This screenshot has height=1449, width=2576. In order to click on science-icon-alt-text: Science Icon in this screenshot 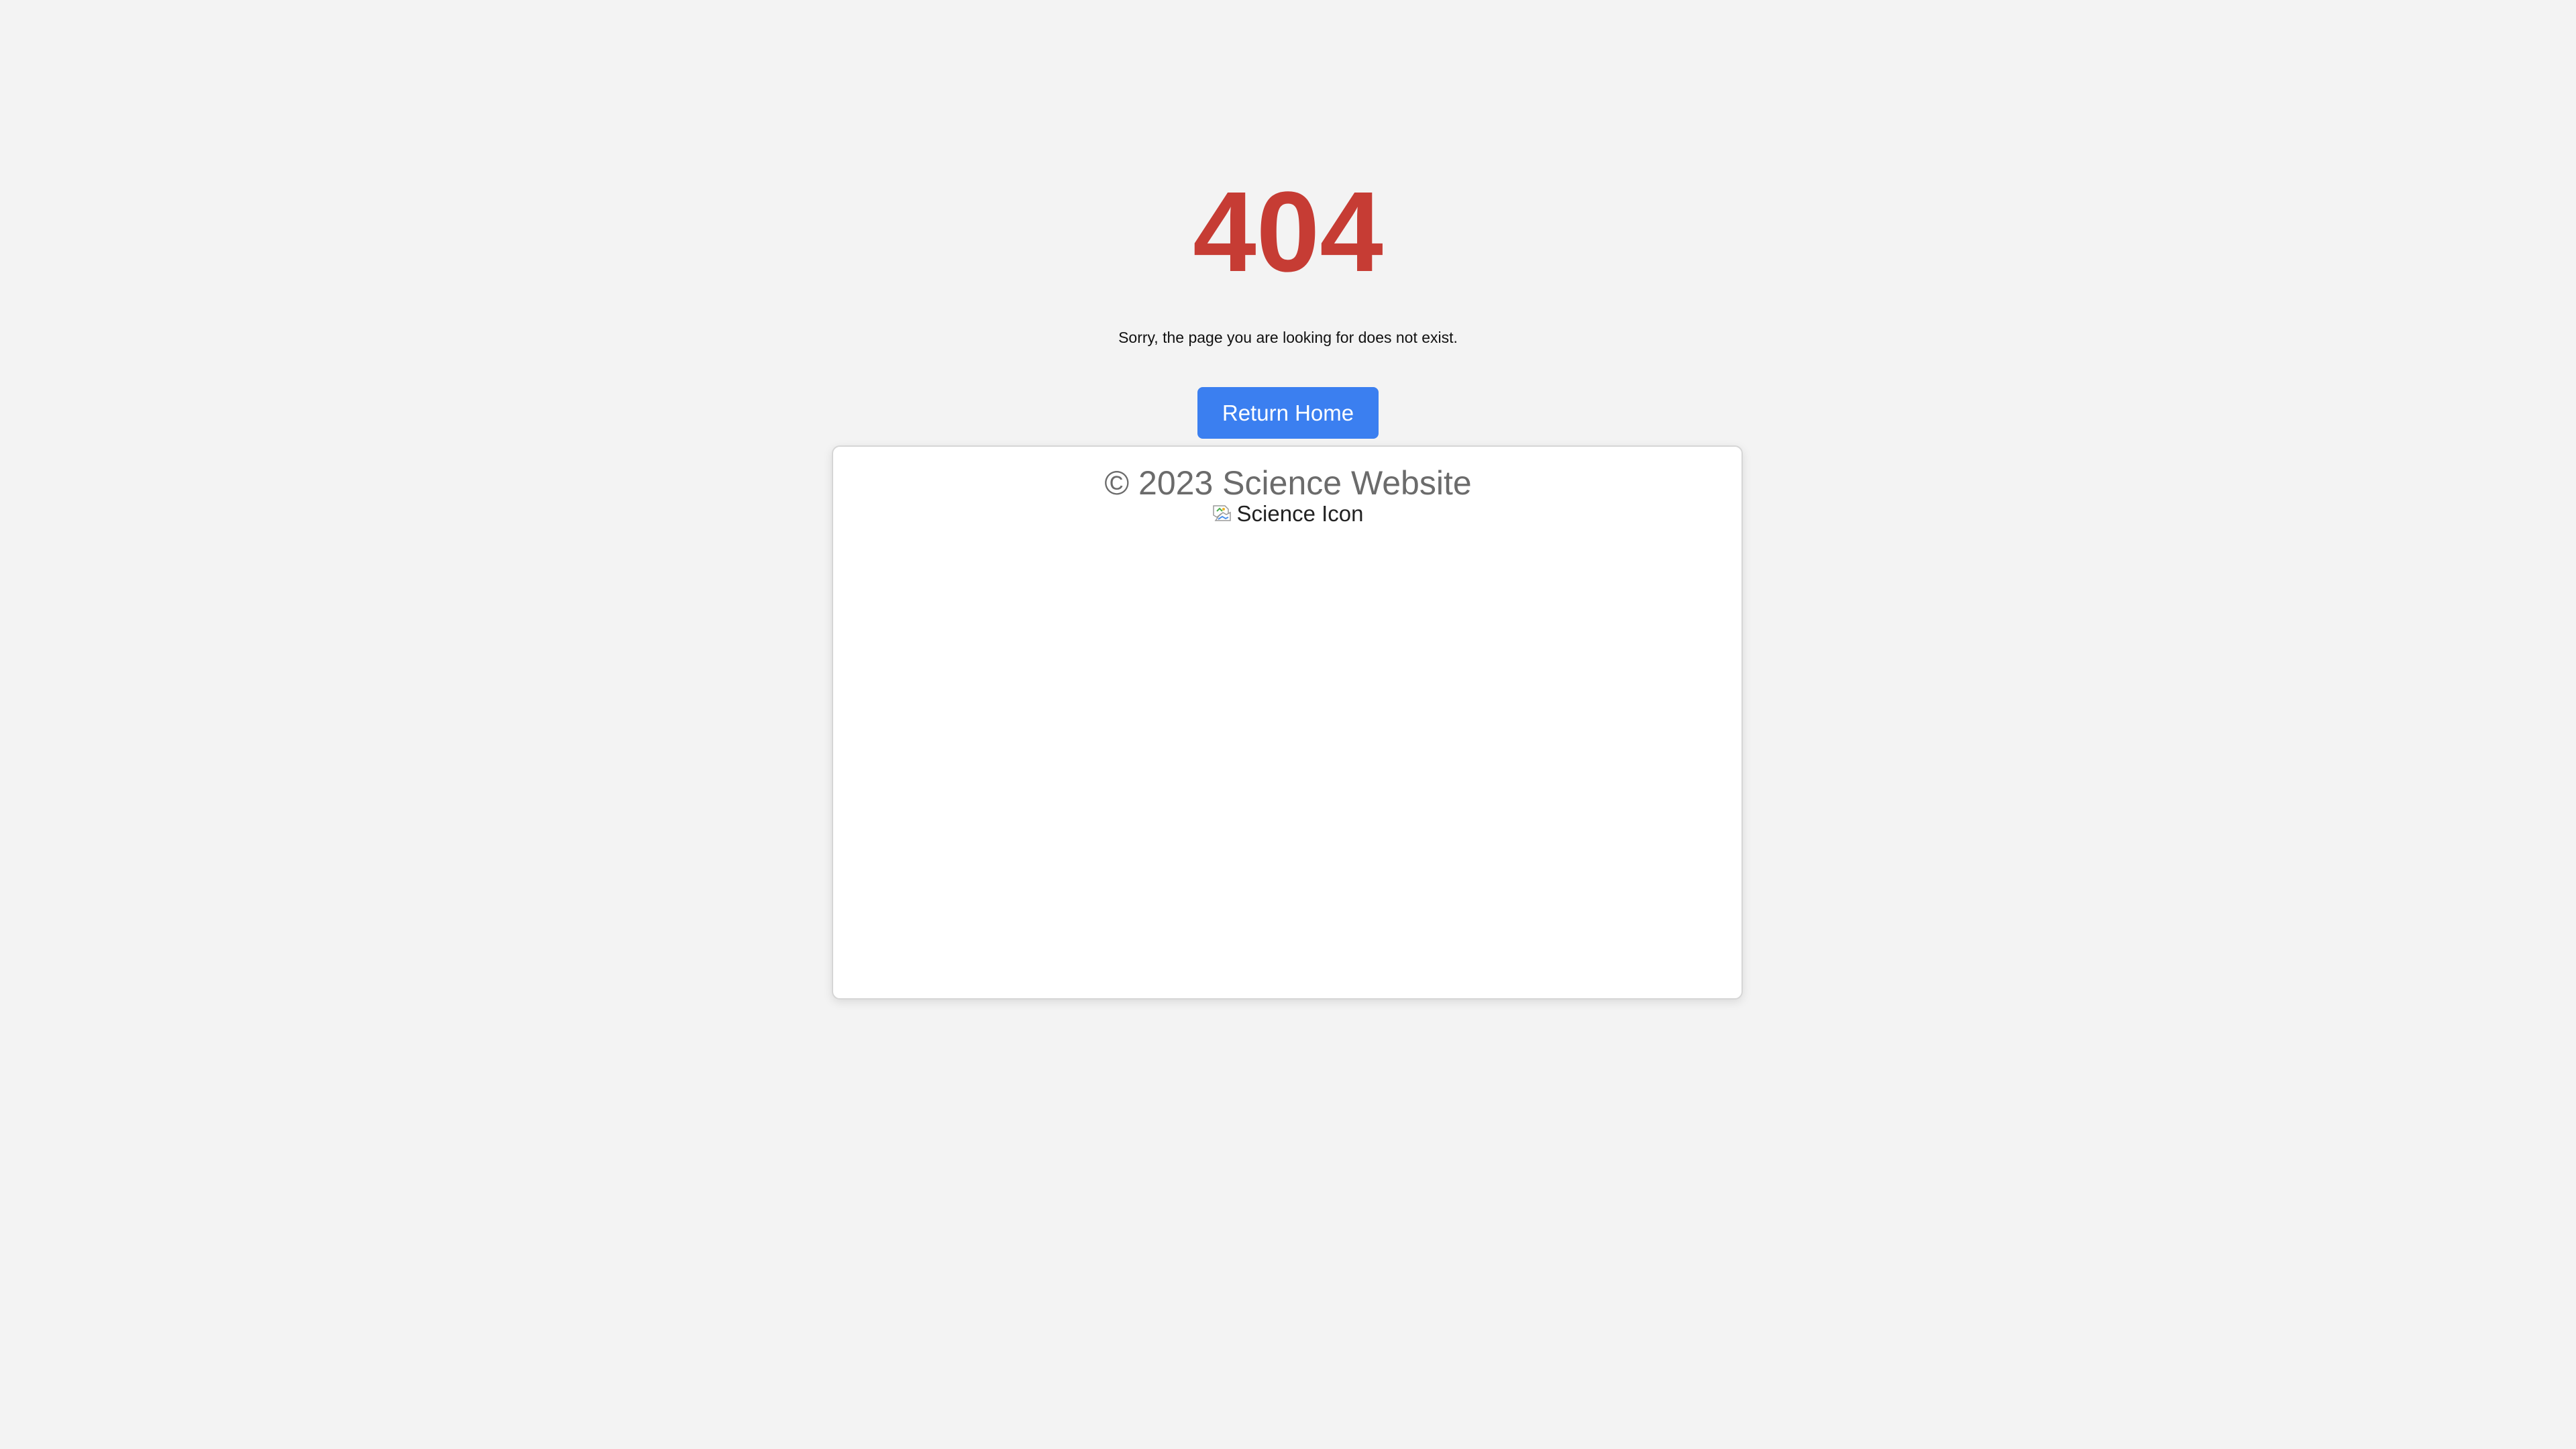, I will do `click(1300, 513)`.